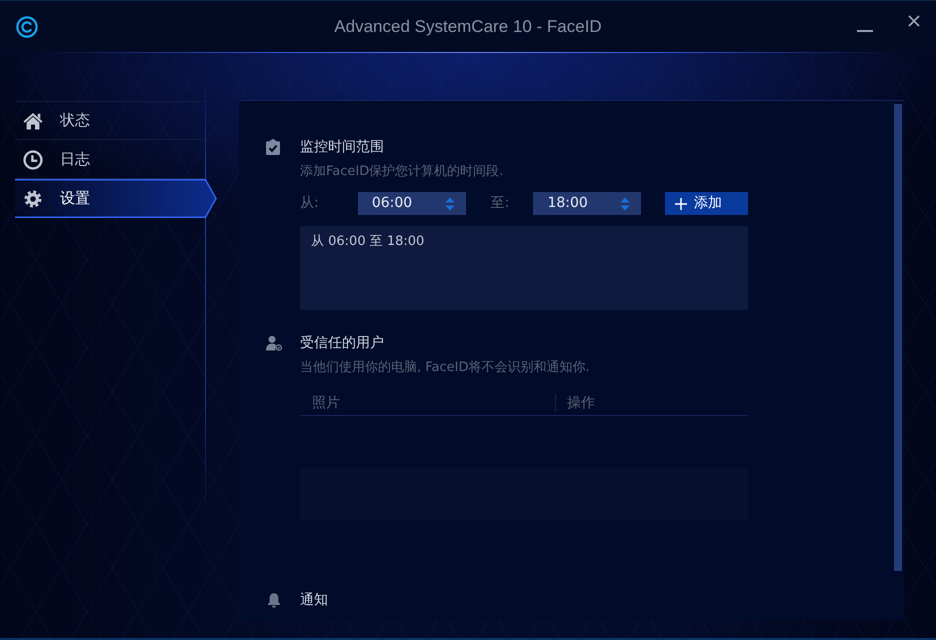 This screenshot has height=640, width=936. I want to click on time-label: 至:, so click(500, 203).